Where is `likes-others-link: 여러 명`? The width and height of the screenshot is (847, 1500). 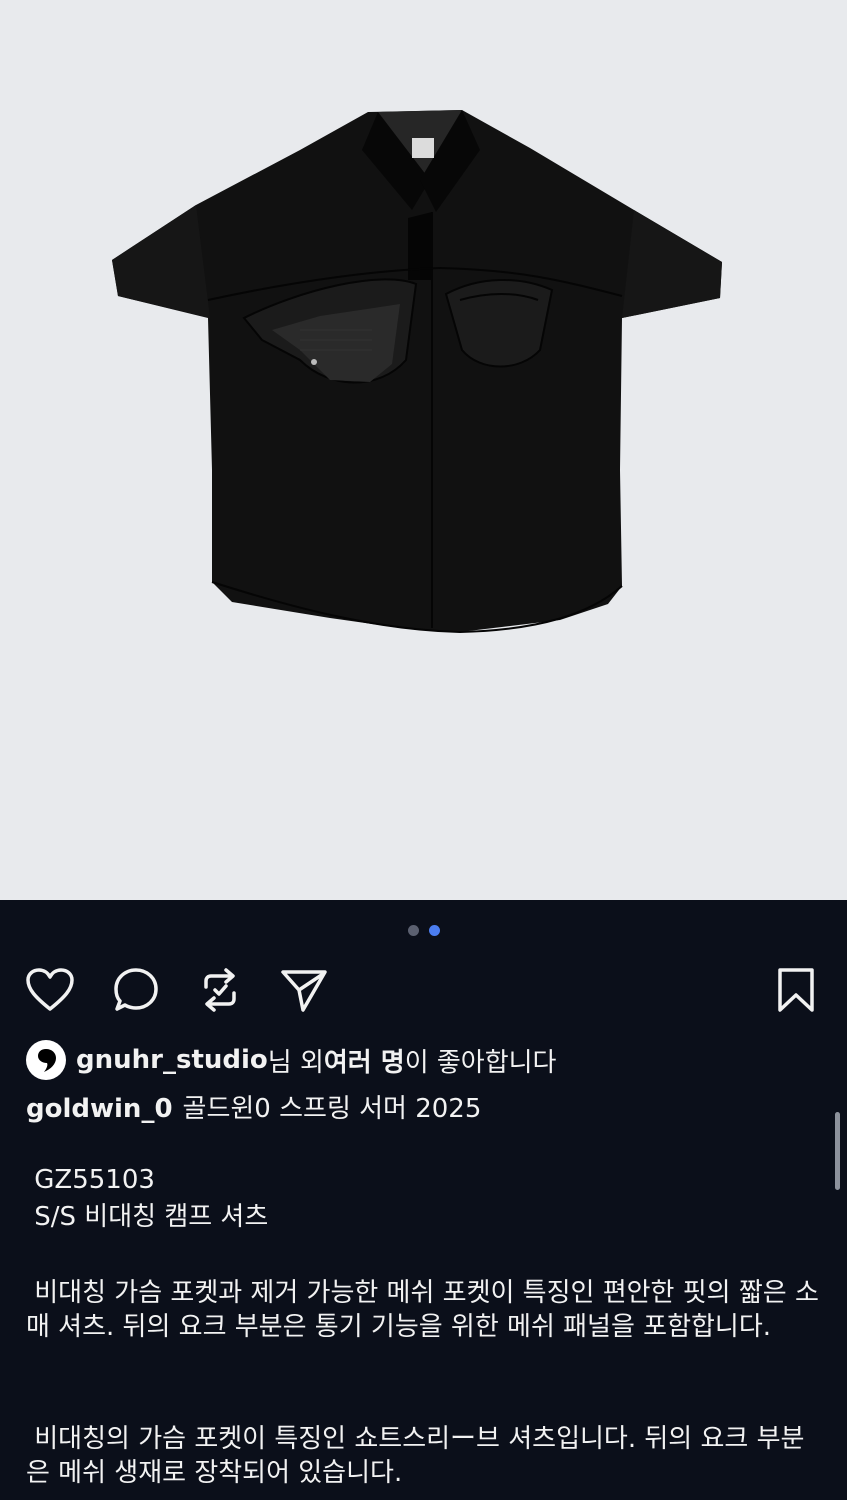
likes-others-link: 여러 명 is located at coordinates (364, 1060).